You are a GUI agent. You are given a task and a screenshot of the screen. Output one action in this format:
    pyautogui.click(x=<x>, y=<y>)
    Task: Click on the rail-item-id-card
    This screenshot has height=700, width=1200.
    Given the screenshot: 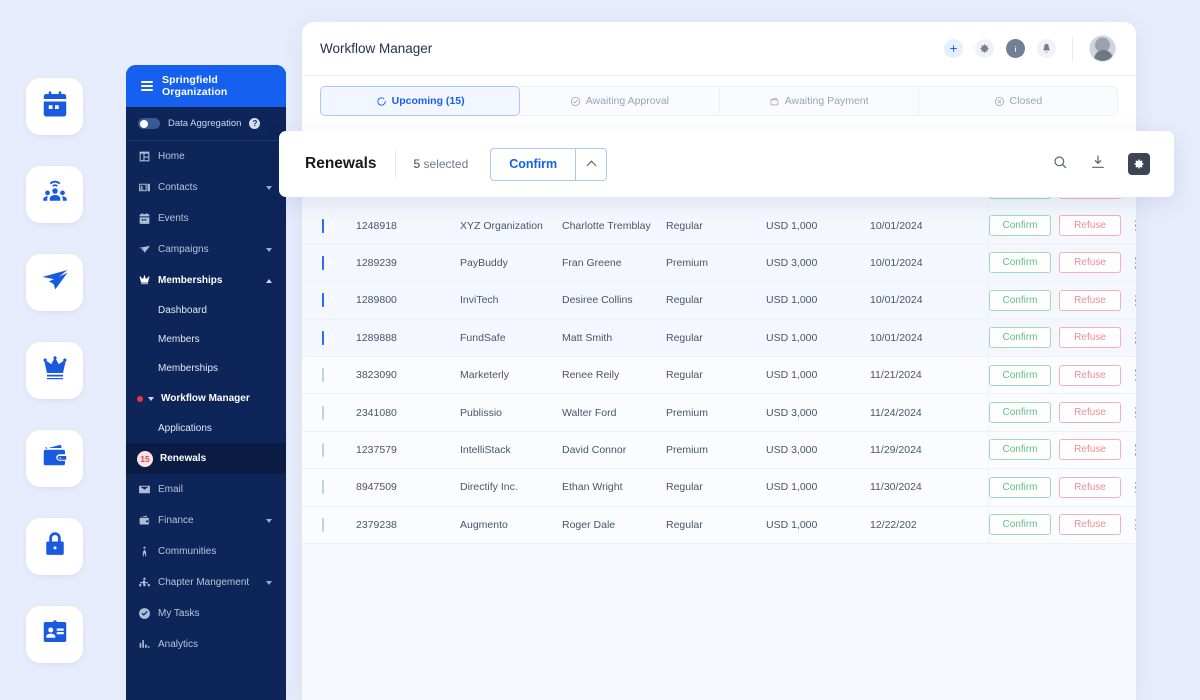 What is the action you would take?
    pyautogui.click(x=54, y=634)
    